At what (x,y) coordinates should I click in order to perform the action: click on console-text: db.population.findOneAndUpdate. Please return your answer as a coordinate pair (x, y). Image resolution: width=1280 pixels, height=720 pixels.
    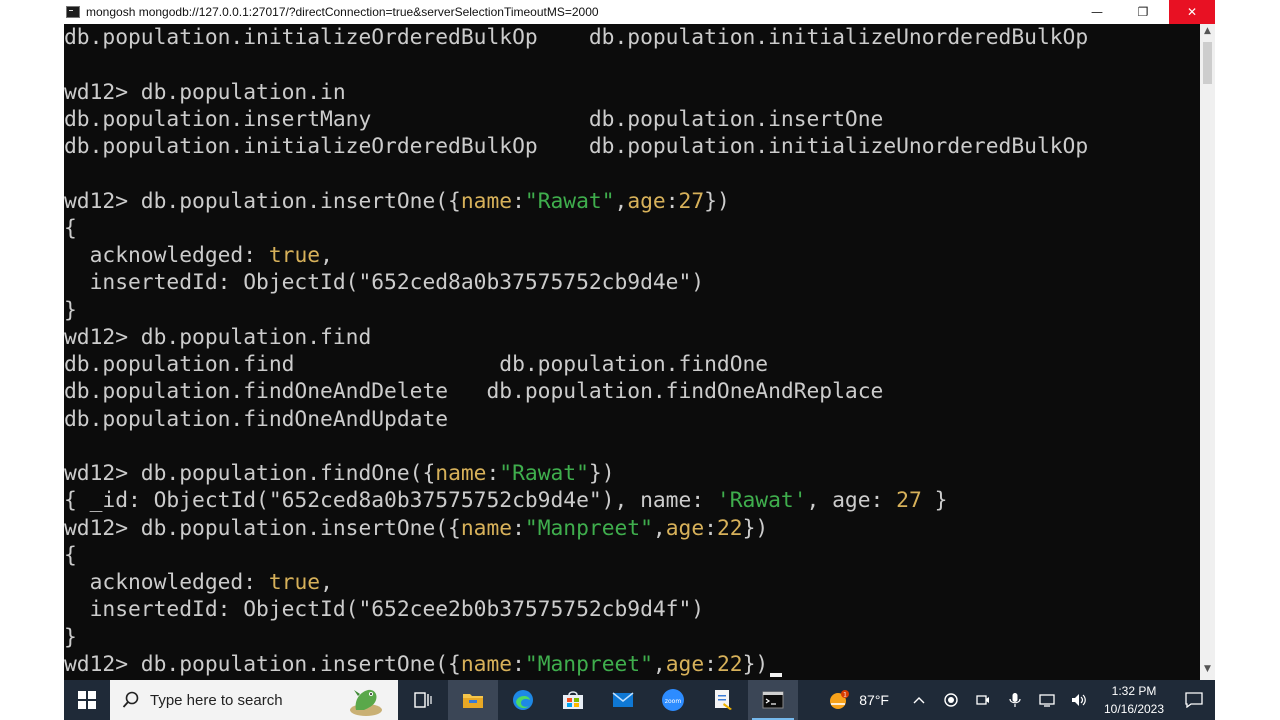
    Looking at the image, I should click on (256, 419).